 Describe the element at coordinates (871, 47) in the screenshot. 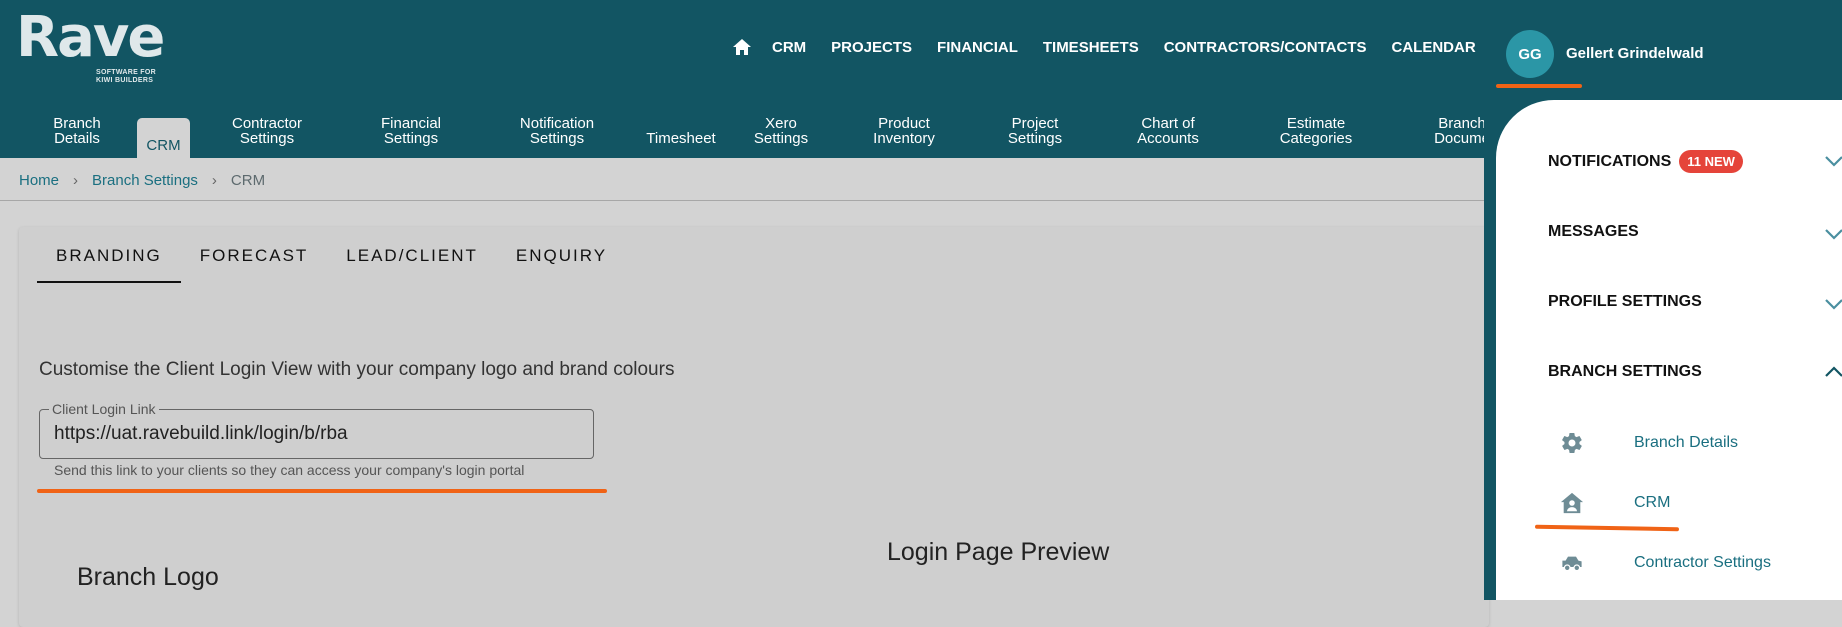

I see `nav-projects: PROJECTS` at that location.